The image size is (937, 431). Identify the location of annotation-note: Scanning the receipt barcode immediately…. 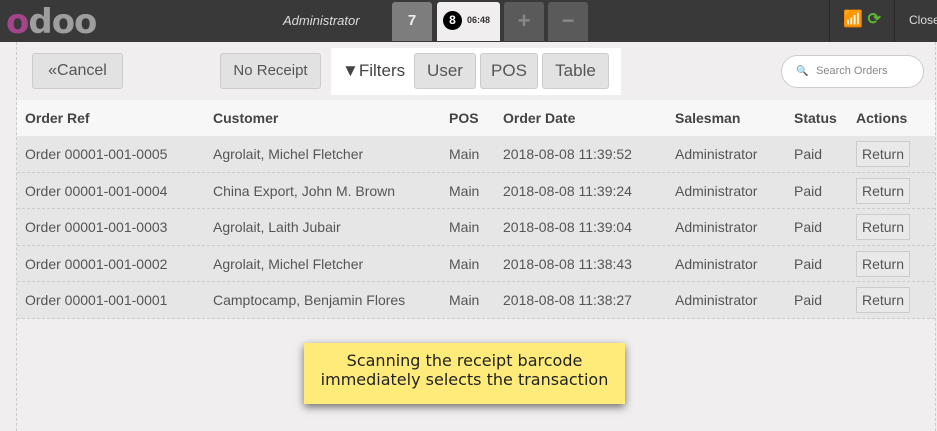
(464, 373).